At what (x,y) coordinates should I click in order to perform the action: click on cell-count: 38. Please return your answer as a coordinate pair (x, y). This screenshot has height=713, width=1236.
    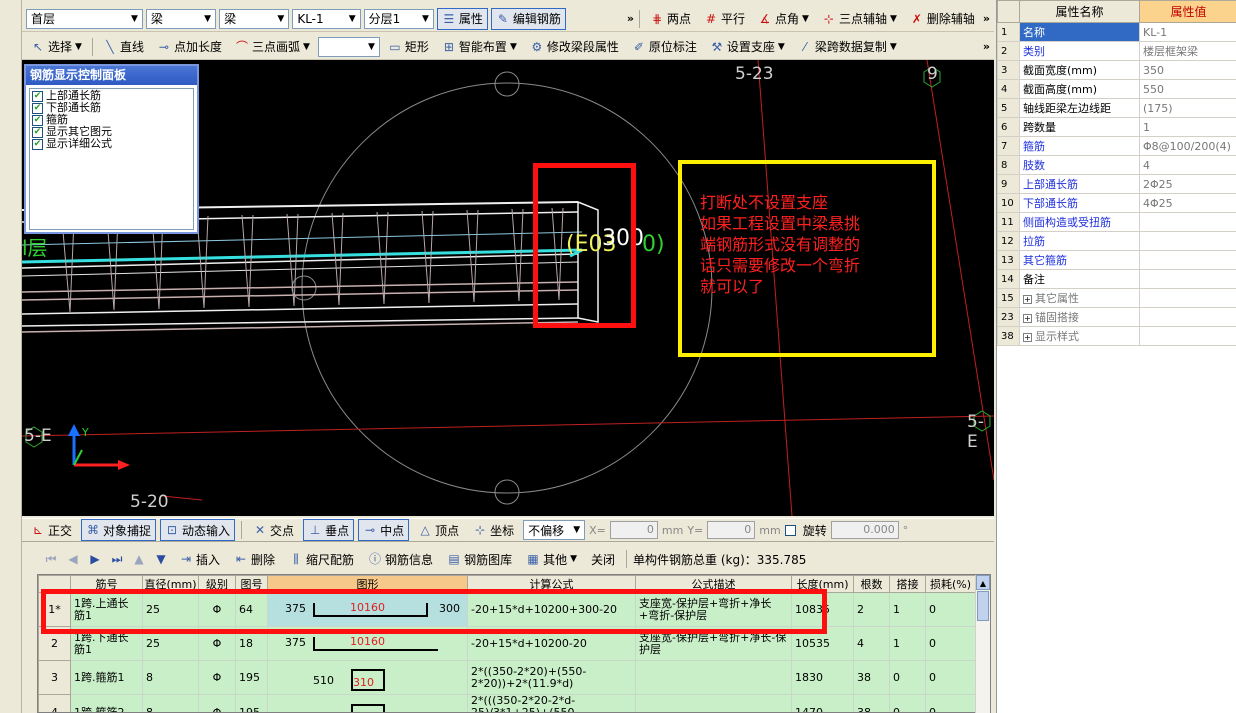
    Looking at the image, I should click on (871, 703).